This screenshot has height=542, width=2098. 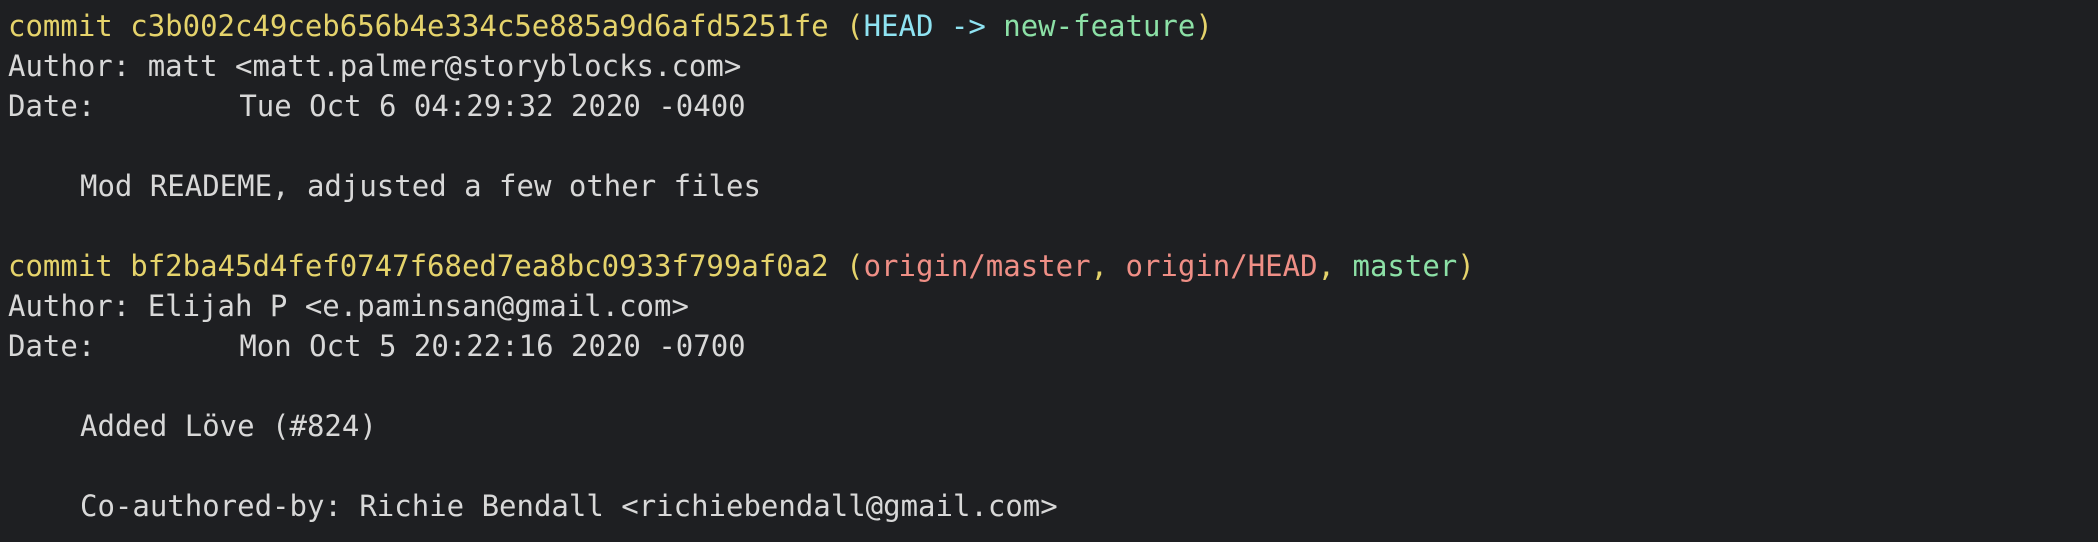 What do you see at coordinates (228, 426) in the screenshot?
I see `commit-message: Added Löve (#824)` at bounding box center [228, 426].